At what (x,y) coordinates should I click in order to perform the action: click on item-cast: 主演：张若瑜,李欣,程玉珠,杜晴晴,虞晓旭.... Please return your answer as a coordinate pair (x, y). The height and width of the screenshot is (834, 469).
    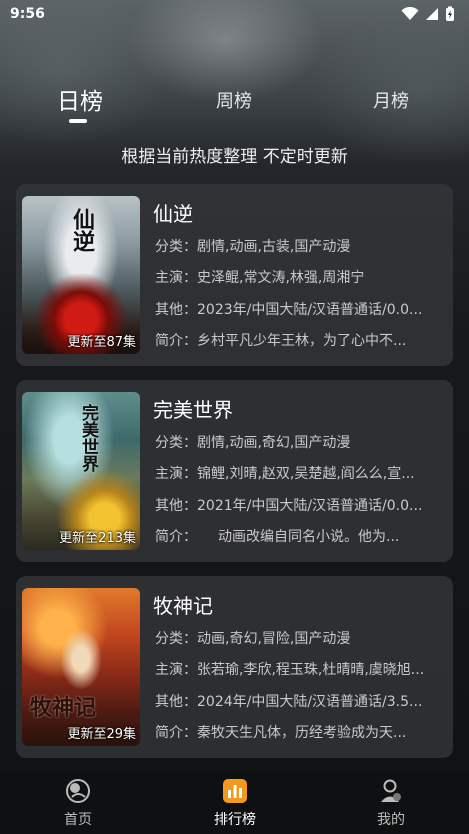
    Looking at the image, I should click on (290, 670).